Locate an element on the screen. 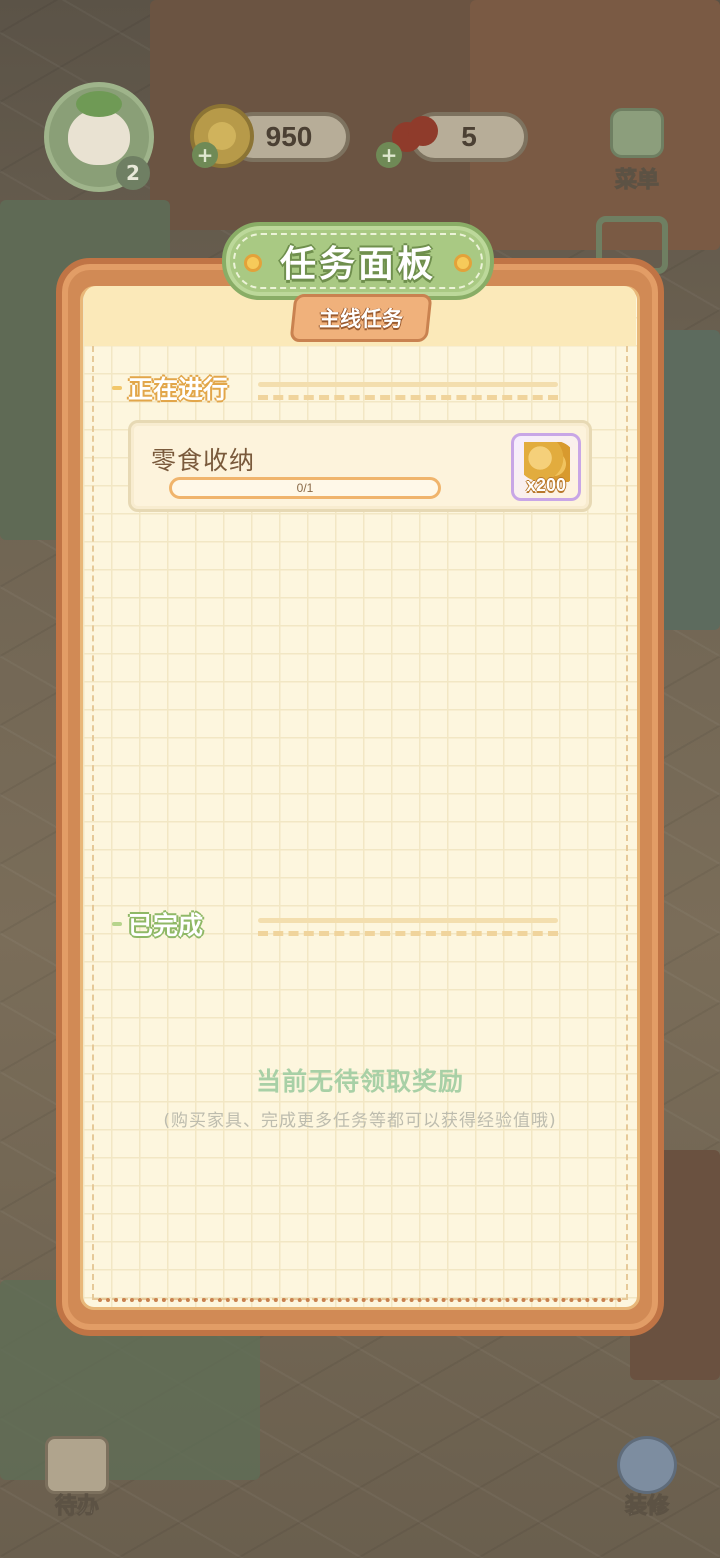  empty-reward-message: 当前无待领取奖励 is located at coordinates (359, 1081).